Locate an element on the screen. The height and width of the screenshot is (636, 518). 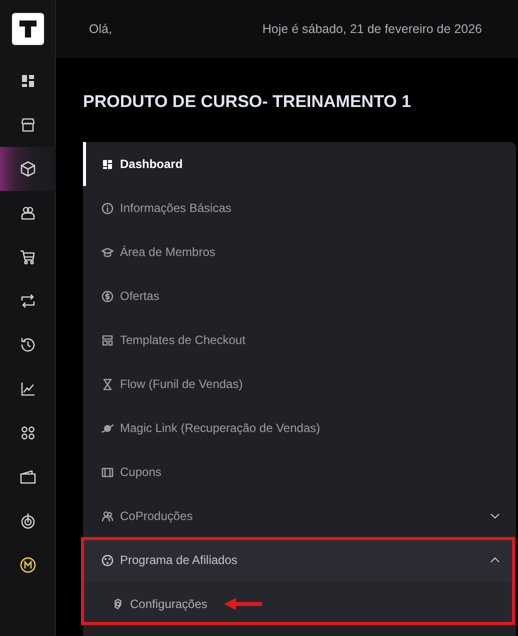
menu-item: Informações Básicas is located at coordinates (299, 208).